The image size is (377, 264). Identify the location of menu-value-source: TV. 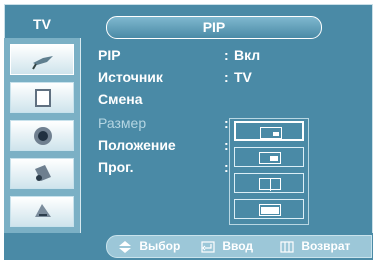
(243, 77).